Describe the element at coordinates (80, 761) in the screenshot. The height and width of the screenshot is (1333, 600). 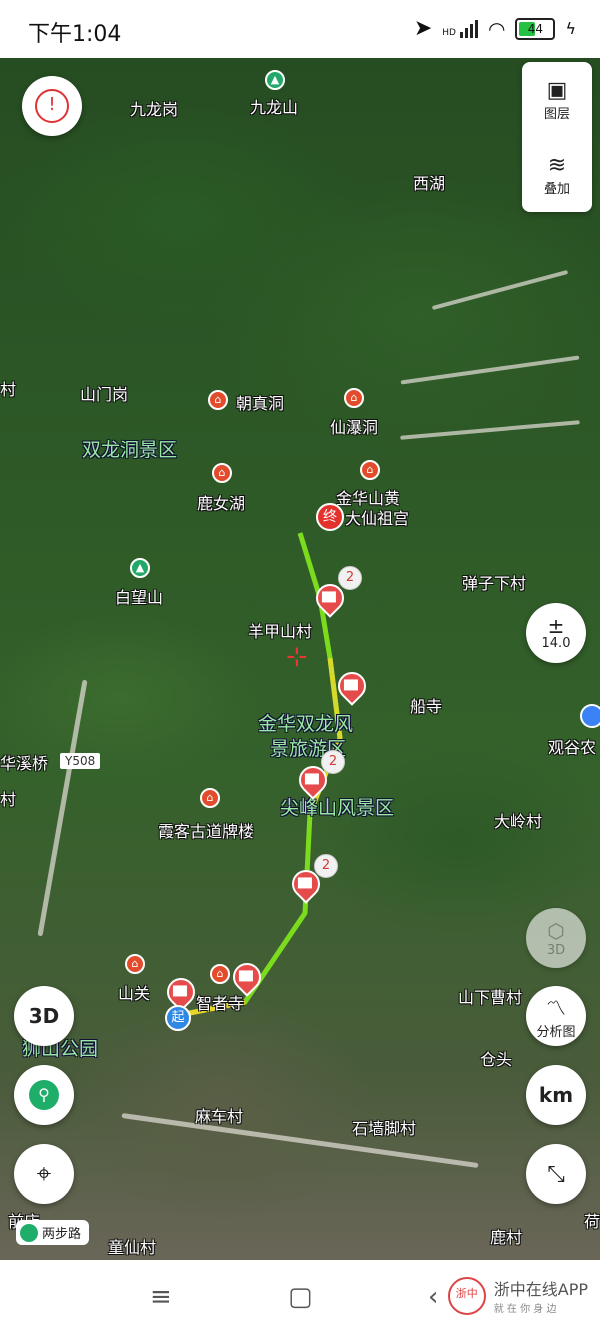
I see `road-number-label: Y508` at that location.